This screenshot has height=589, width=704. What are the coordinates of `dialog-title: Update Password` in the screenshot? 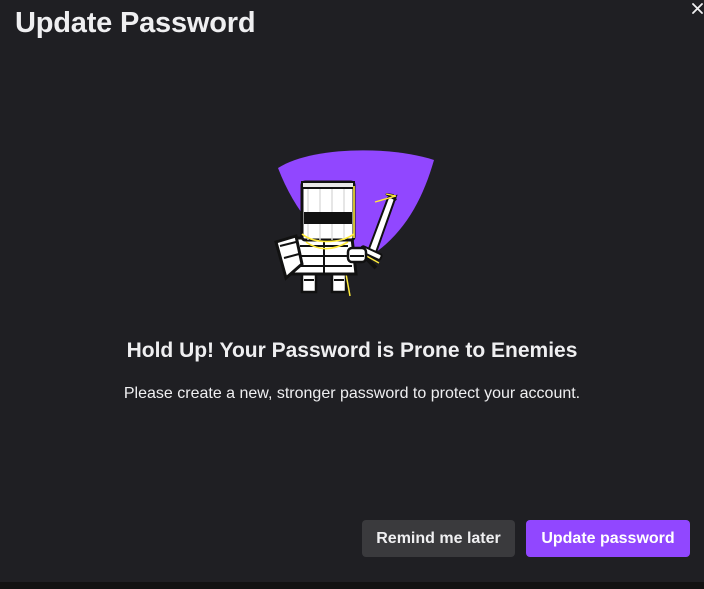 It's located at (135, 23).